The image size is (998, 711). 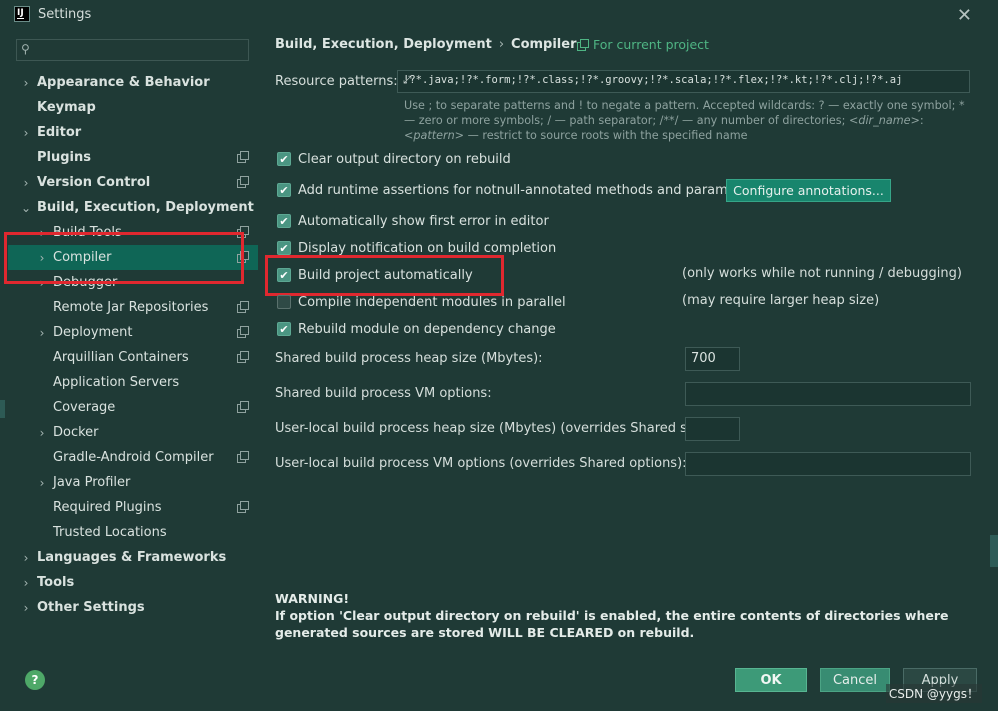 I want to click on expand-icon: ⤢, so click(x=684, y=80).